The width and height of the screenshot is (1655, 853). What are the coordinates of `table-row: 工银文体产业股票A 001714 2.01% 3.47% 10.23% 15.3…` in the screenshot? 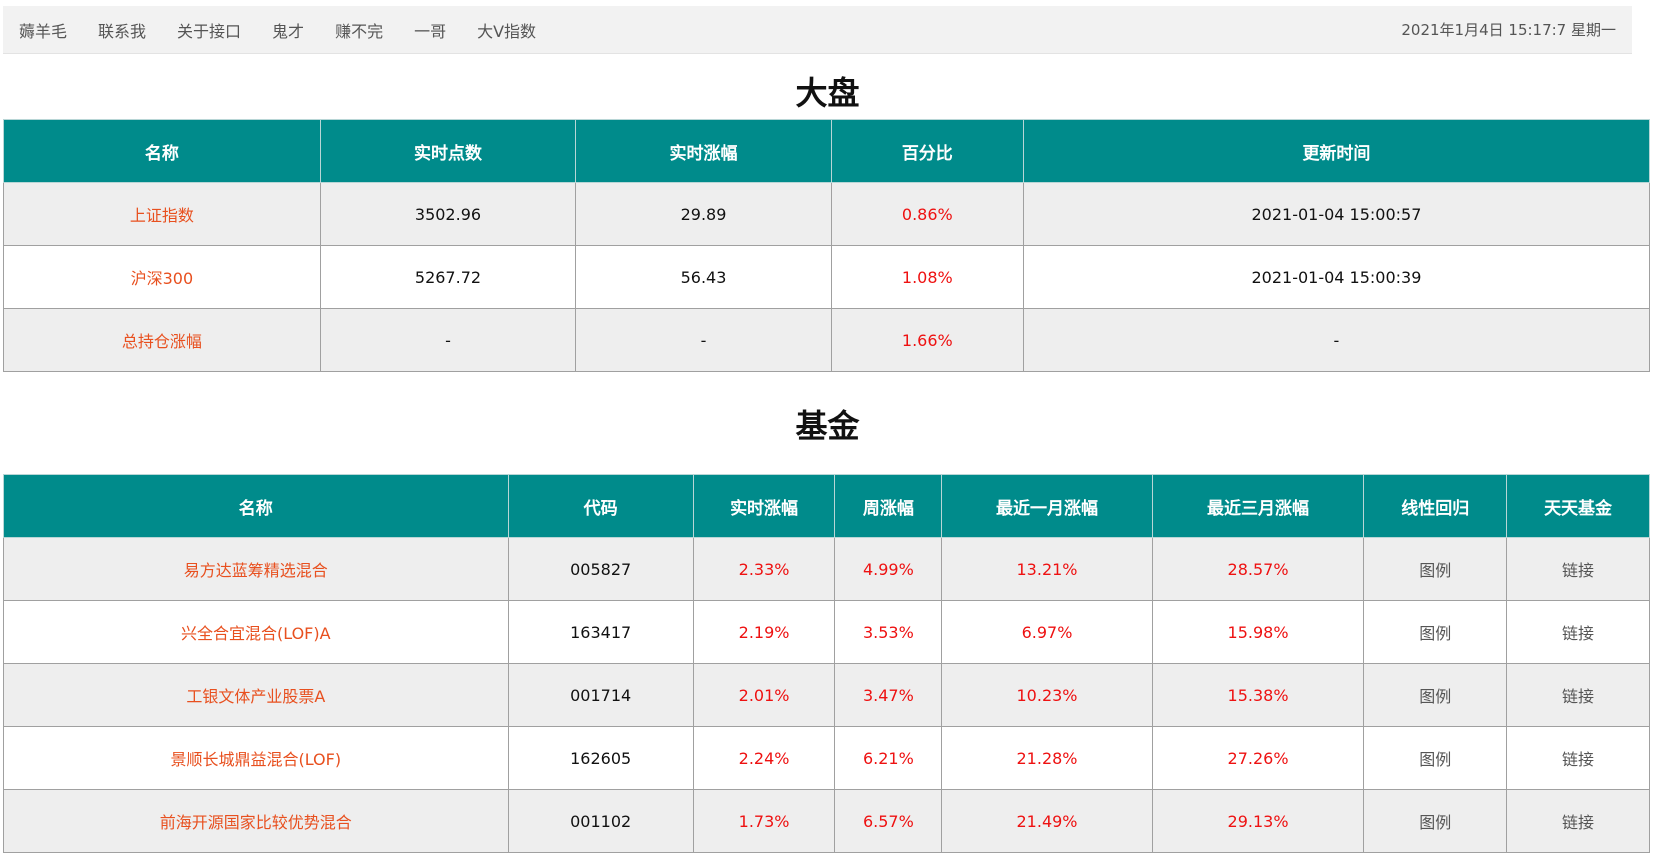 It's located at (826, 695).